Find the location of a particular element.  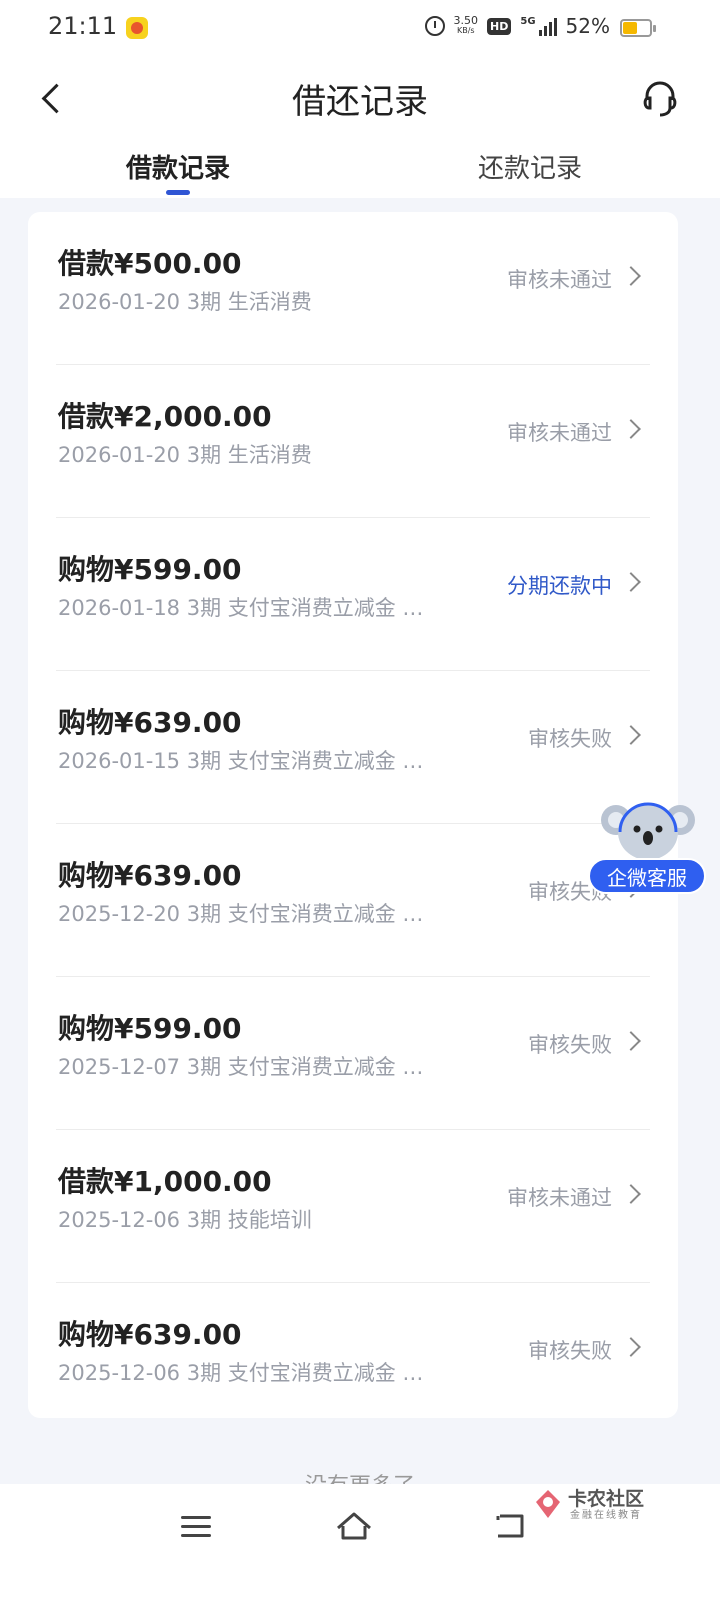

status-time: 21:11 is located at coordinates (83, 26).